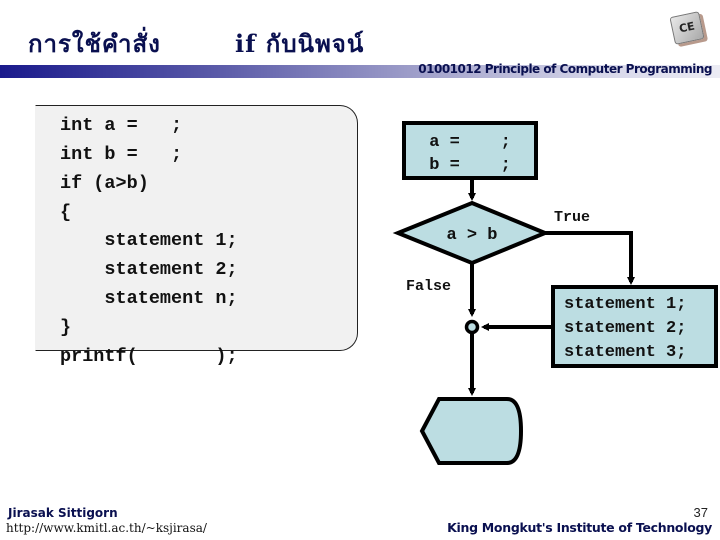 The height and width of the screenshot is (540, 720). I want to click on institute-name: King Mongkut's Institute of Technology, so click(579, 527).